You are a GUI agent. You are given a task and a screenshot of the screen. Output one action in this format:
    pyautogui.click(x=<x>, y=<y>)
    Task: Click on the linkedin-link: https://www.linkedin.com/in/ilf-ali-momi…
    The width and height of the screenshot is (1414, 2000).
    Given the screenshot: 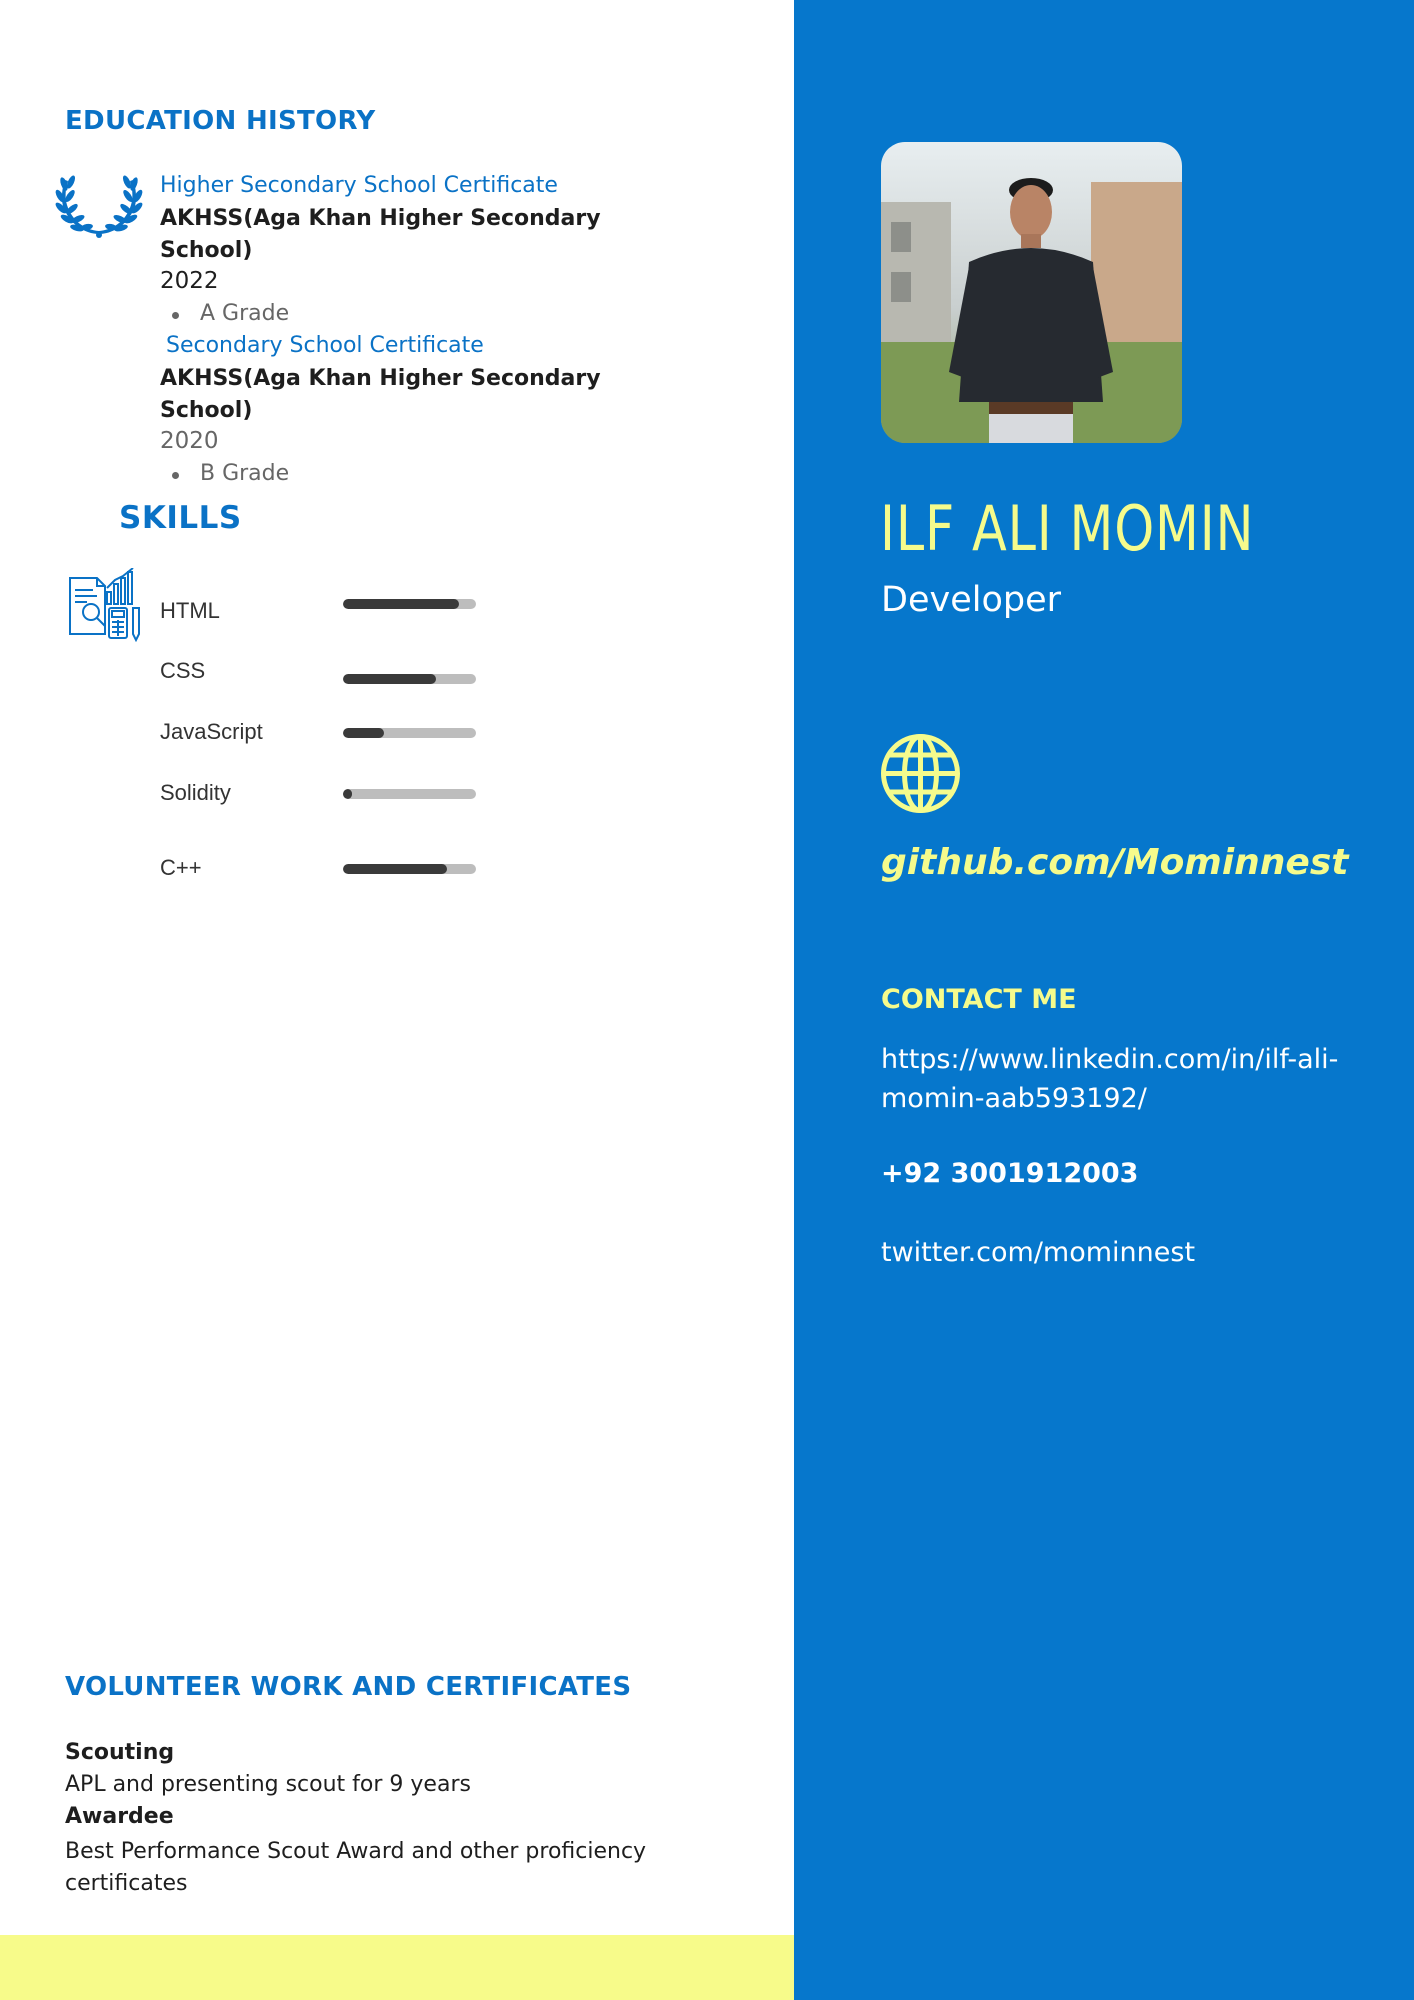 What is the action you would take?
    pyautogui.click(x=1111, y=1079)
    